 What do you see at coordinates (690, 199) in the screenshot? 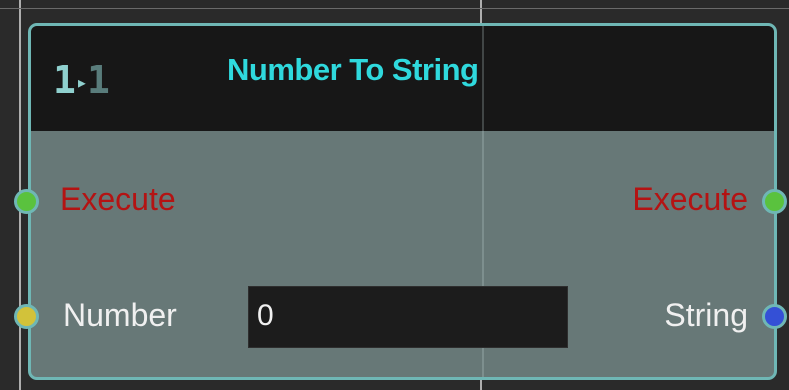
I see `output-execute-label: Execute` at bounding box center [690, 199].